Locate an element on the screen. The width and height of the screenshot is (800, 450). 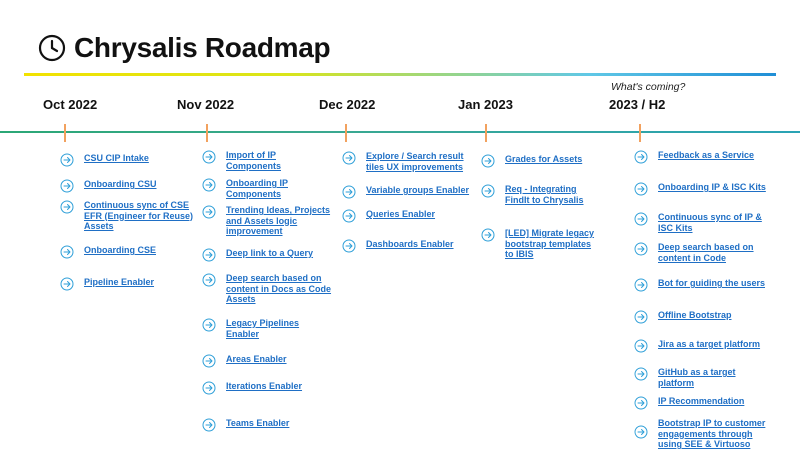
roadmap-item: Continuous sync of IP & ISC Kits is located at coordinates (709, 222).